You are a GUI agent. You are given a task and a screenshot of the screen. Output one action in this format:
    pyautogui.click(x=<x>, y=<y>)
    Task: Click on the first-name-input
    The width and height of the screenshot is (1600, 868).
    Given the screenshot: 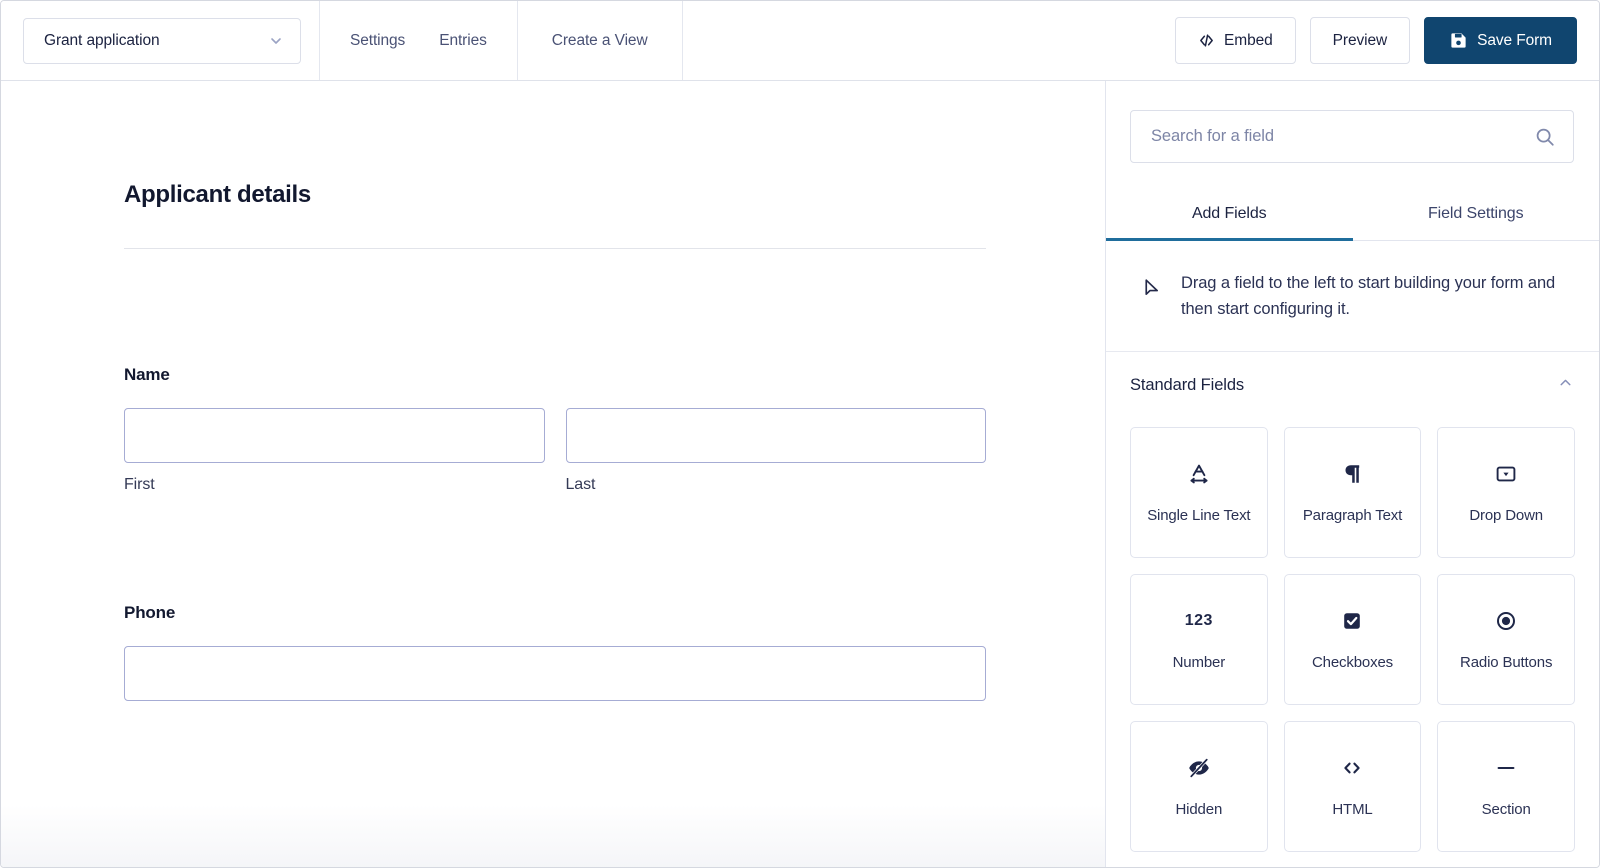 What is the action you would take?
    pyautogui.click(x=334, y=435)
    